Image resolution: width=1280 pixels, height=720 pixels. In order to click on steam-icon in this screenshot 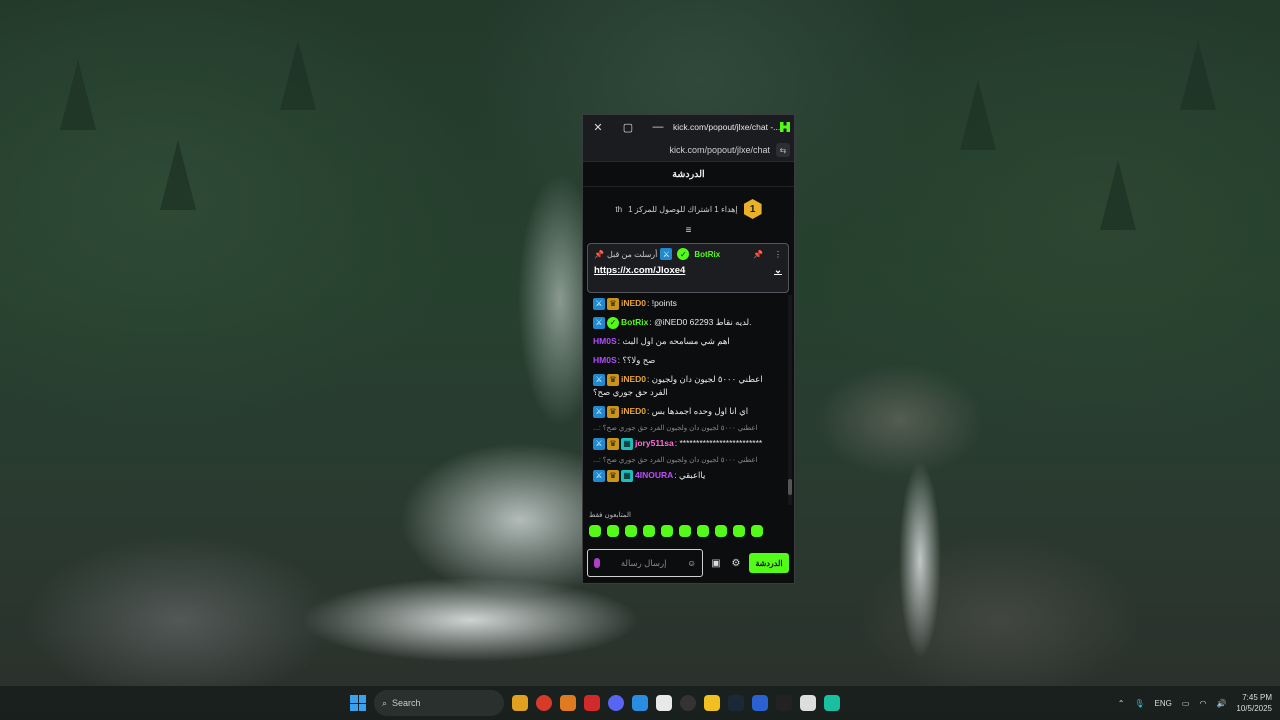, I will do `click(736, 703)`.